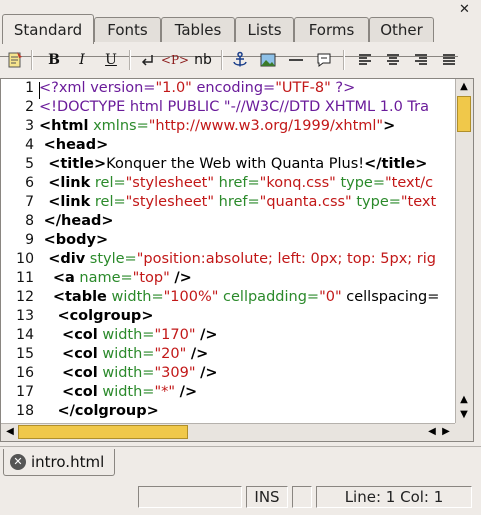 The height and width of the screenshot is (515, 481). Describe the element at coordinates (302, 497) in the screenshot. I see `status-modified` at that location.